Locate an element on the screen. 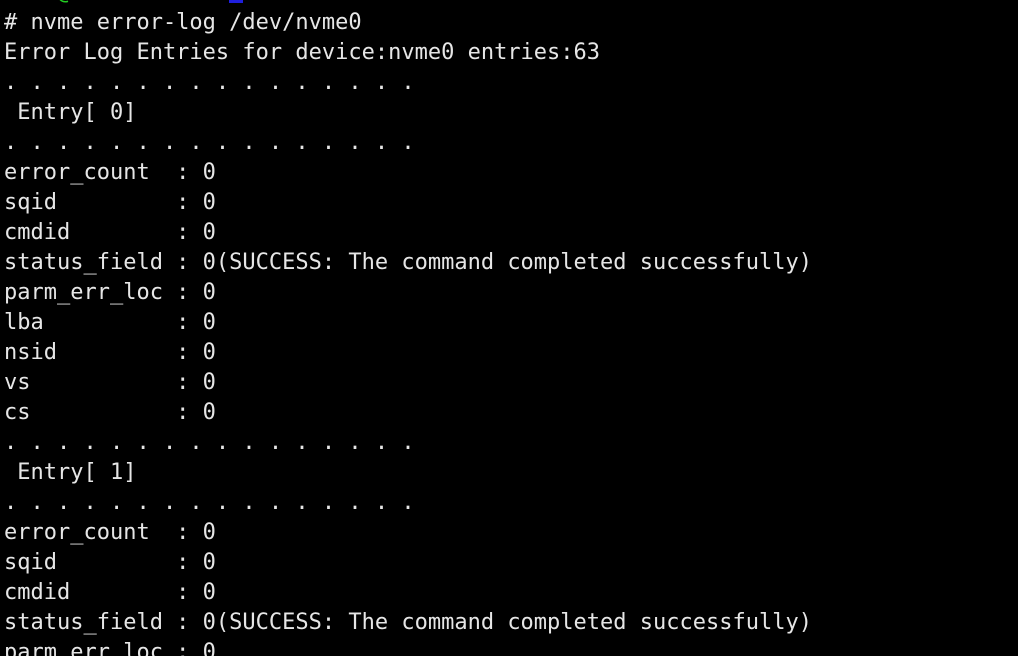 The image size is (1018, 656). field-row-nsid: nsid : 0 is located at coordinates (511, 353).